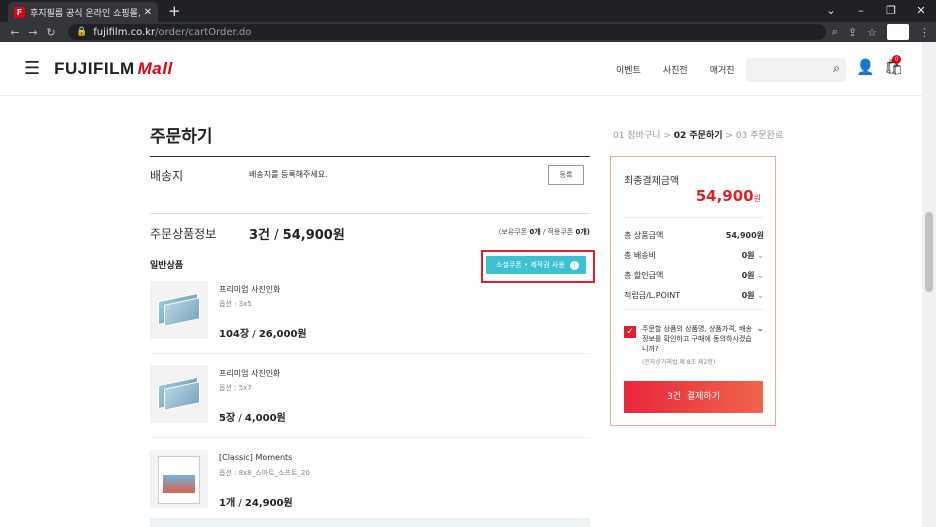 Image resolution: width=936 pixels, height=527 pixels. What do you see at coordinates (630, 332) in the screenshot?
I see `agree-checkbox: ✓` at bounding box center [630, 332].